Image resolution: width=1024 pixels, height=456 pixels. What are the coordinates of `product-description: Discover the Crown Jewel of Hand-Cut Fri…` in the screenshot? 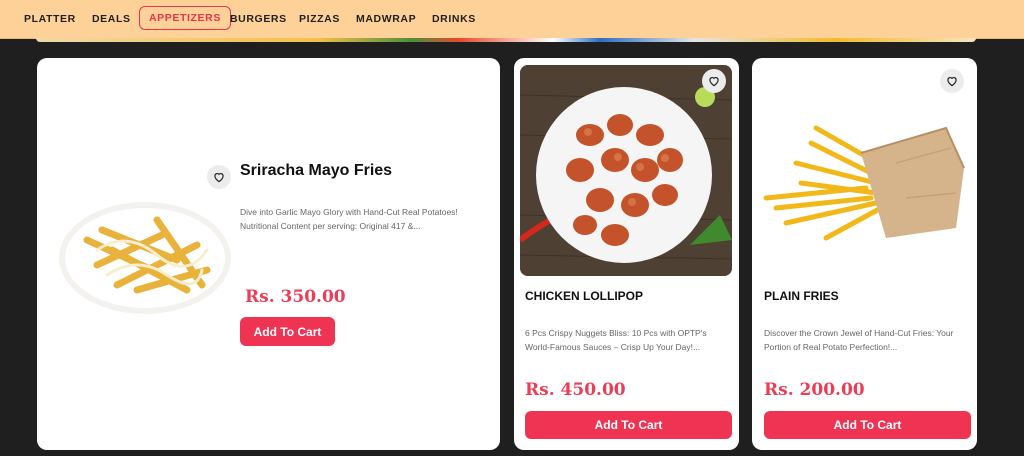 It's located at (859, 340).